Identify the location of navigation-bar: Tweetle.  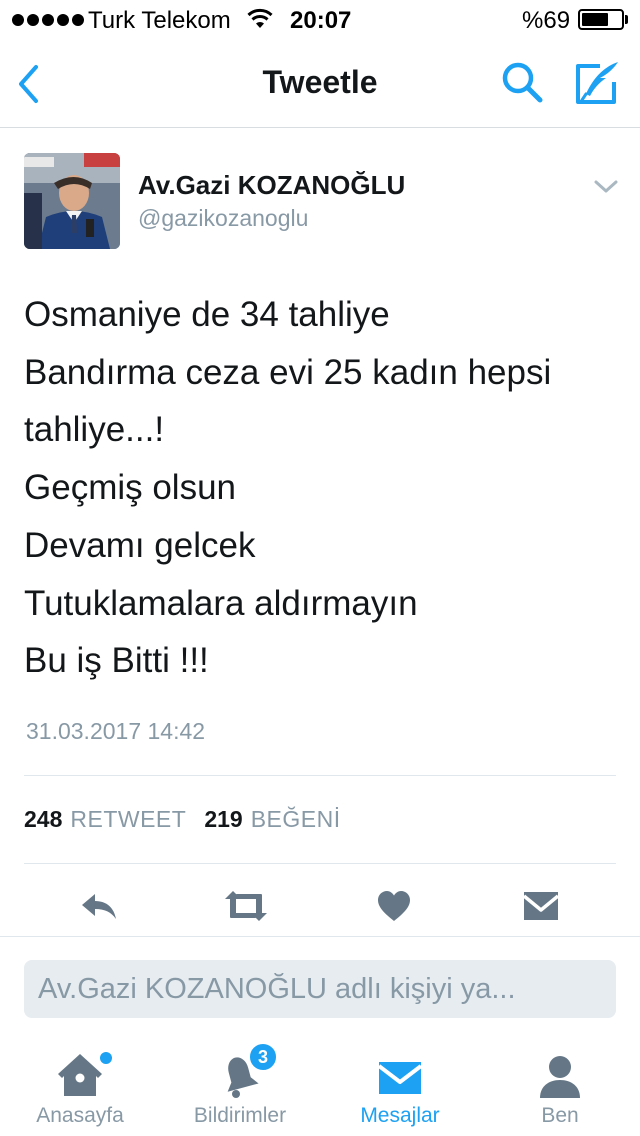
(320, 84).